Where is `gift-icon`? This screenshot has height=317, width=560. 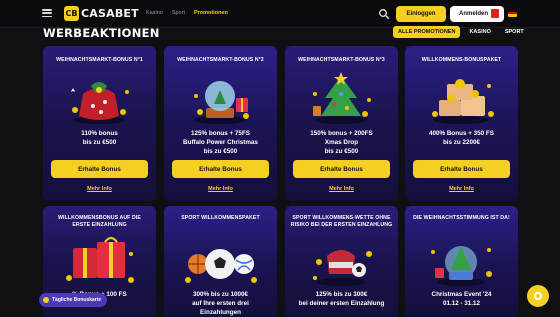
gift-icon is located at coordinates (495, 13).